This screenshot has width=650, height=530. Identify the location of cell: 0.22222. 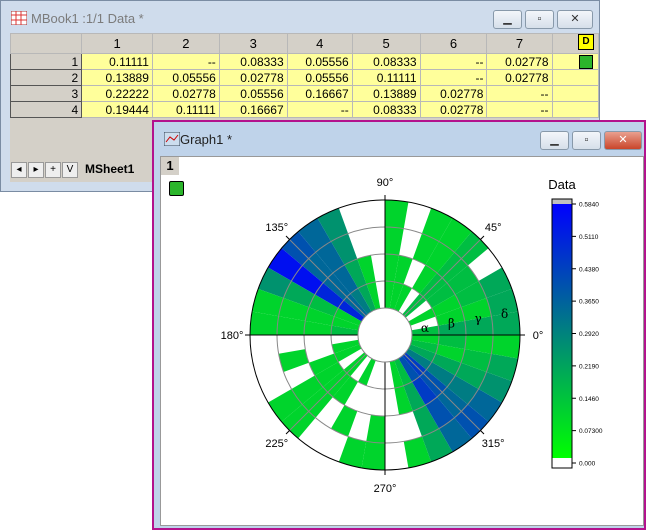
(117, 93).